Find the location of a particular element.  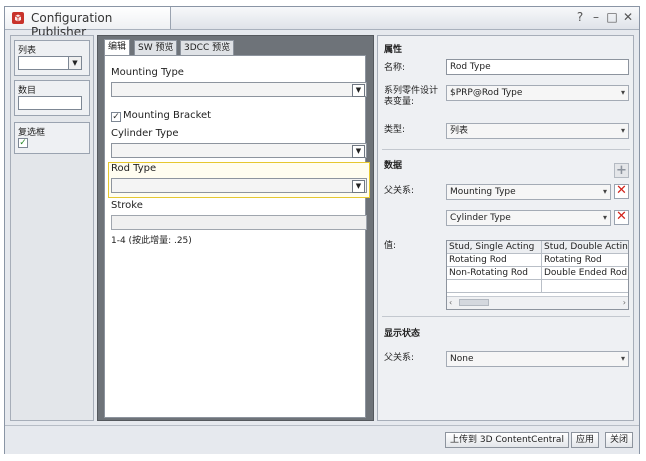

app-cube-icon is located at coordinates (18, 18).